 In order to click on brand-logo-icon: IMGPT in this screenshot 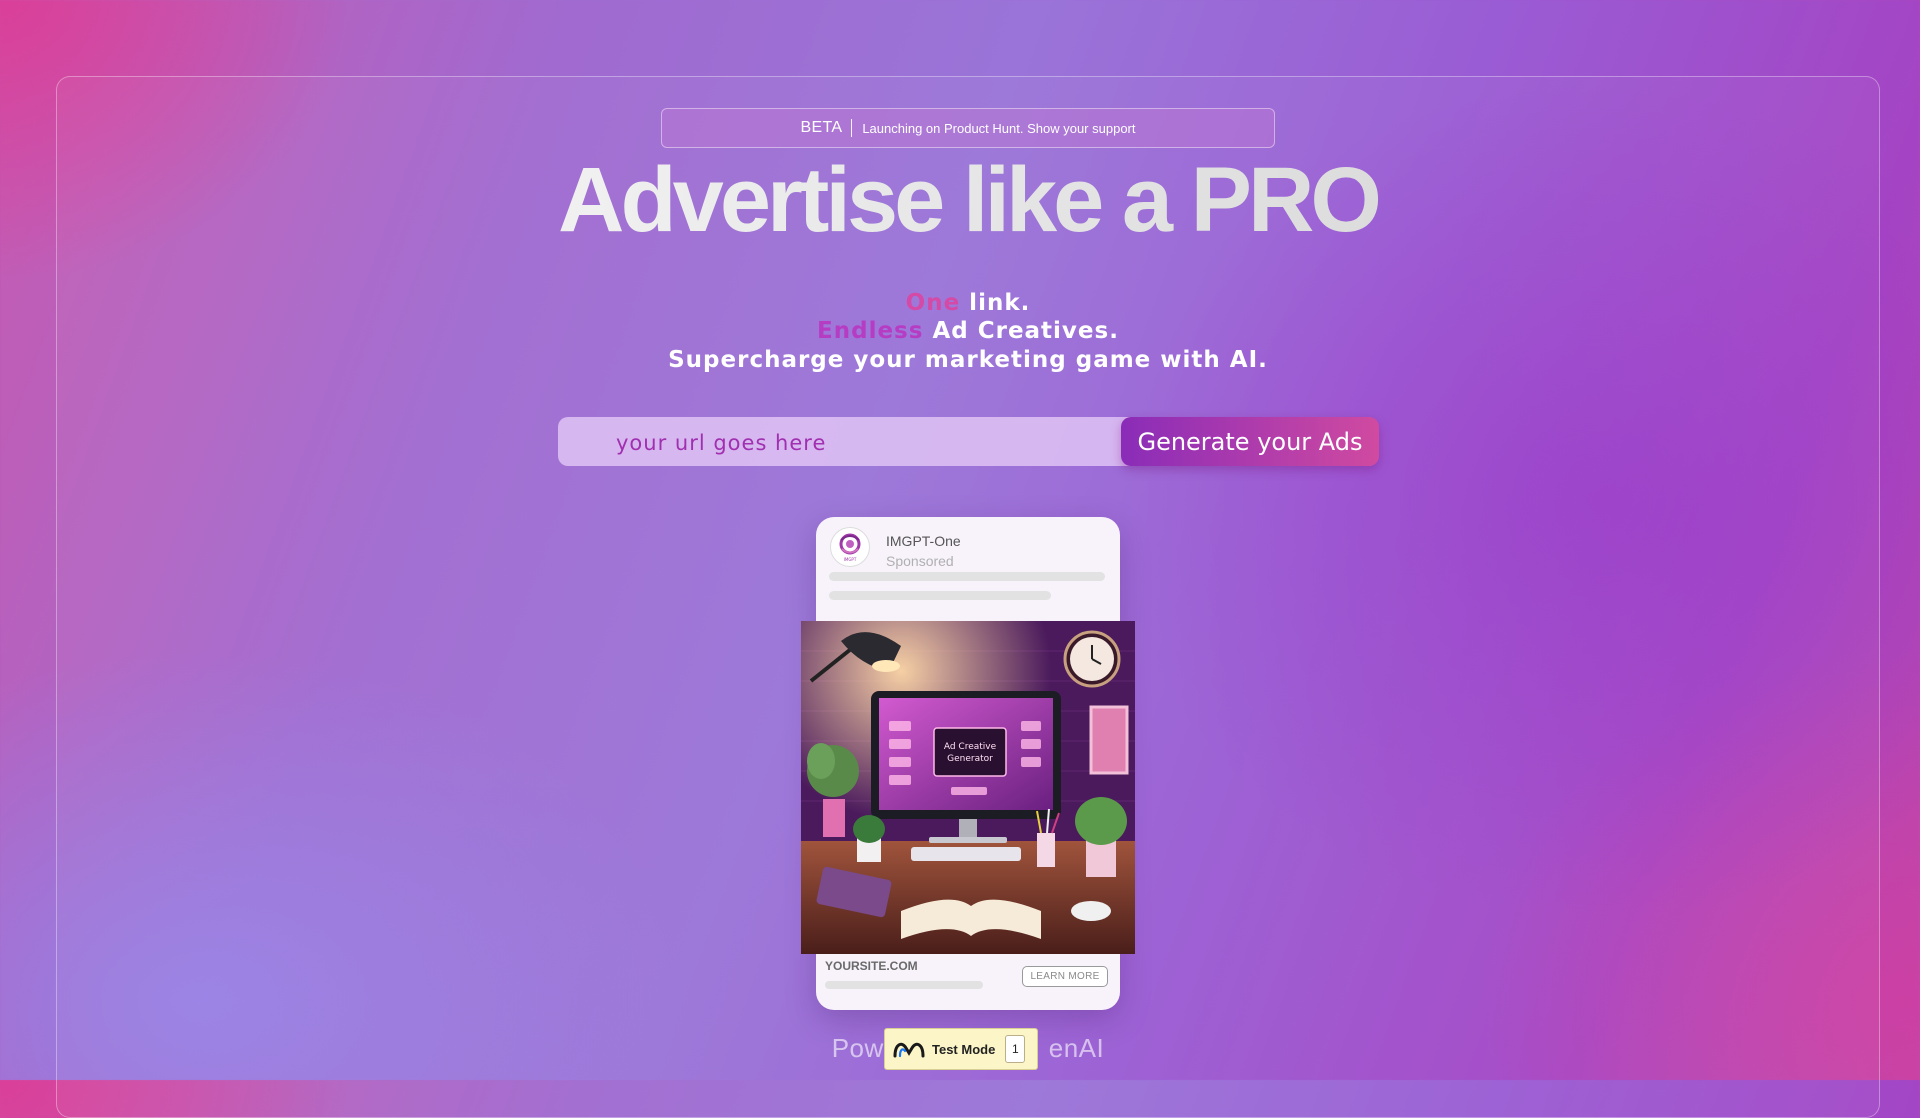, I will do `click(850, 547)`.